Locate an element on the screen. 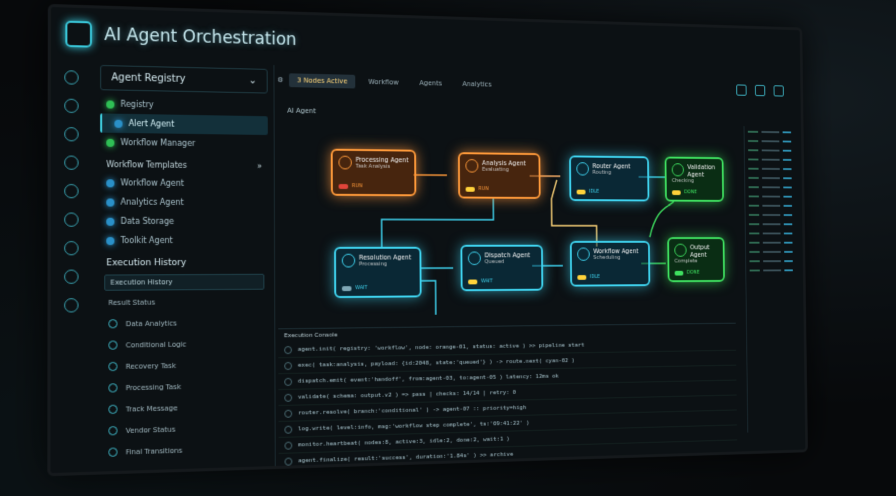 The width and height of the screenshot is (896, 496). grid-icon: ⚙ is located at coordinates (280, 80).